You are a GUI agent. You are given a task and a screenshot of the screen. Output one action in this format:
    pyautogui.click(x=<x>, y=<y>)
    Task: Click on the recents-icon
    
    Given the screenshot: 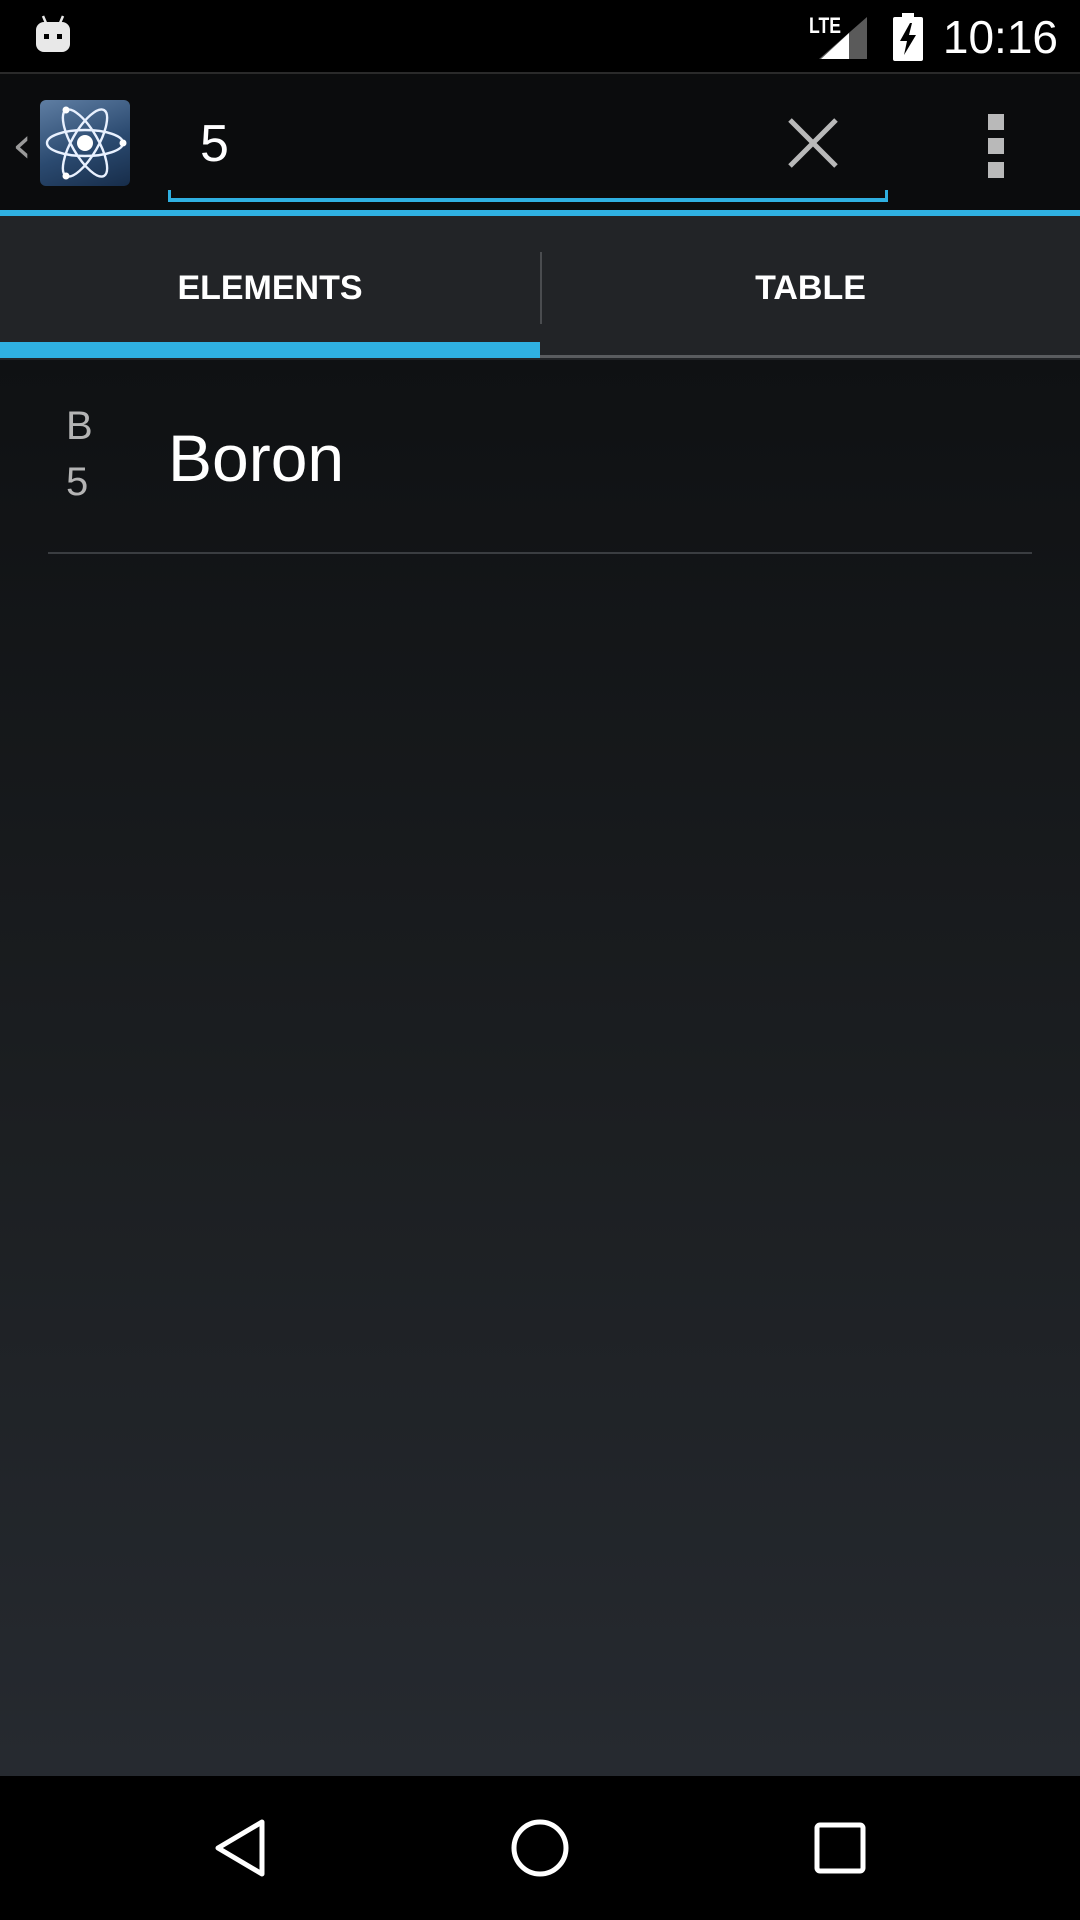 What is the action you would take?
    pyautogui.click(x=840, y=1848)
    